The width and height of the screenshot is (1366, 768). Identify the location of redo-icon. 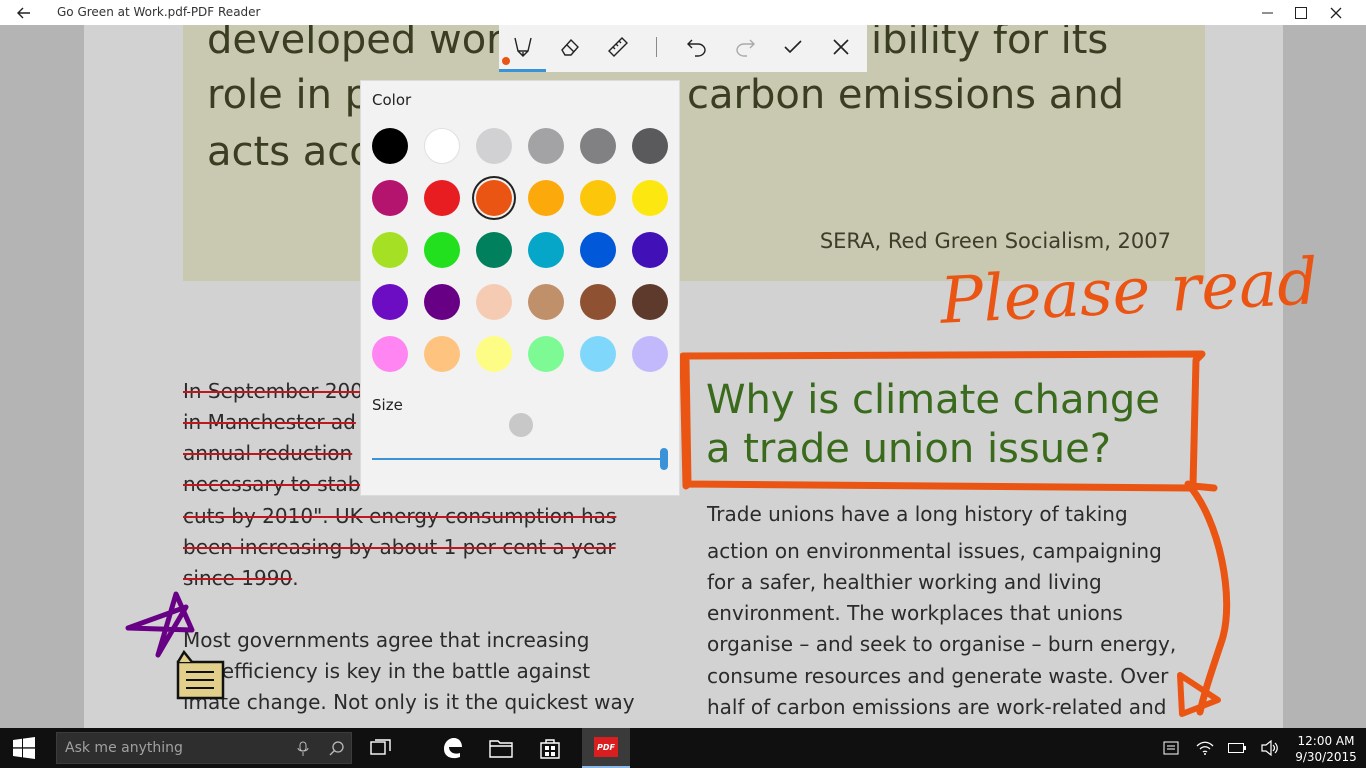
(745, 48).